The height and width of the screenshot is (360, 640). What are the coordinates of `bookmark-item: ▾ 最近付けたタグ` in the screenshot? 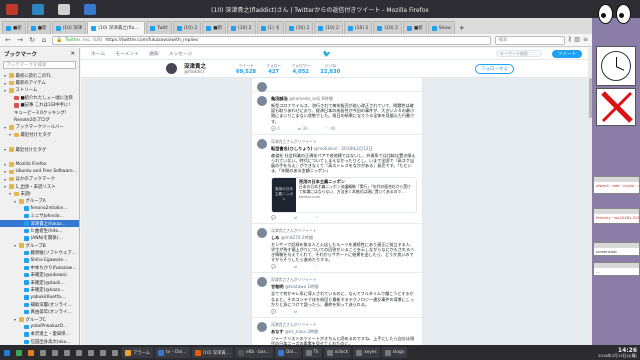 It's located at (39, 134).